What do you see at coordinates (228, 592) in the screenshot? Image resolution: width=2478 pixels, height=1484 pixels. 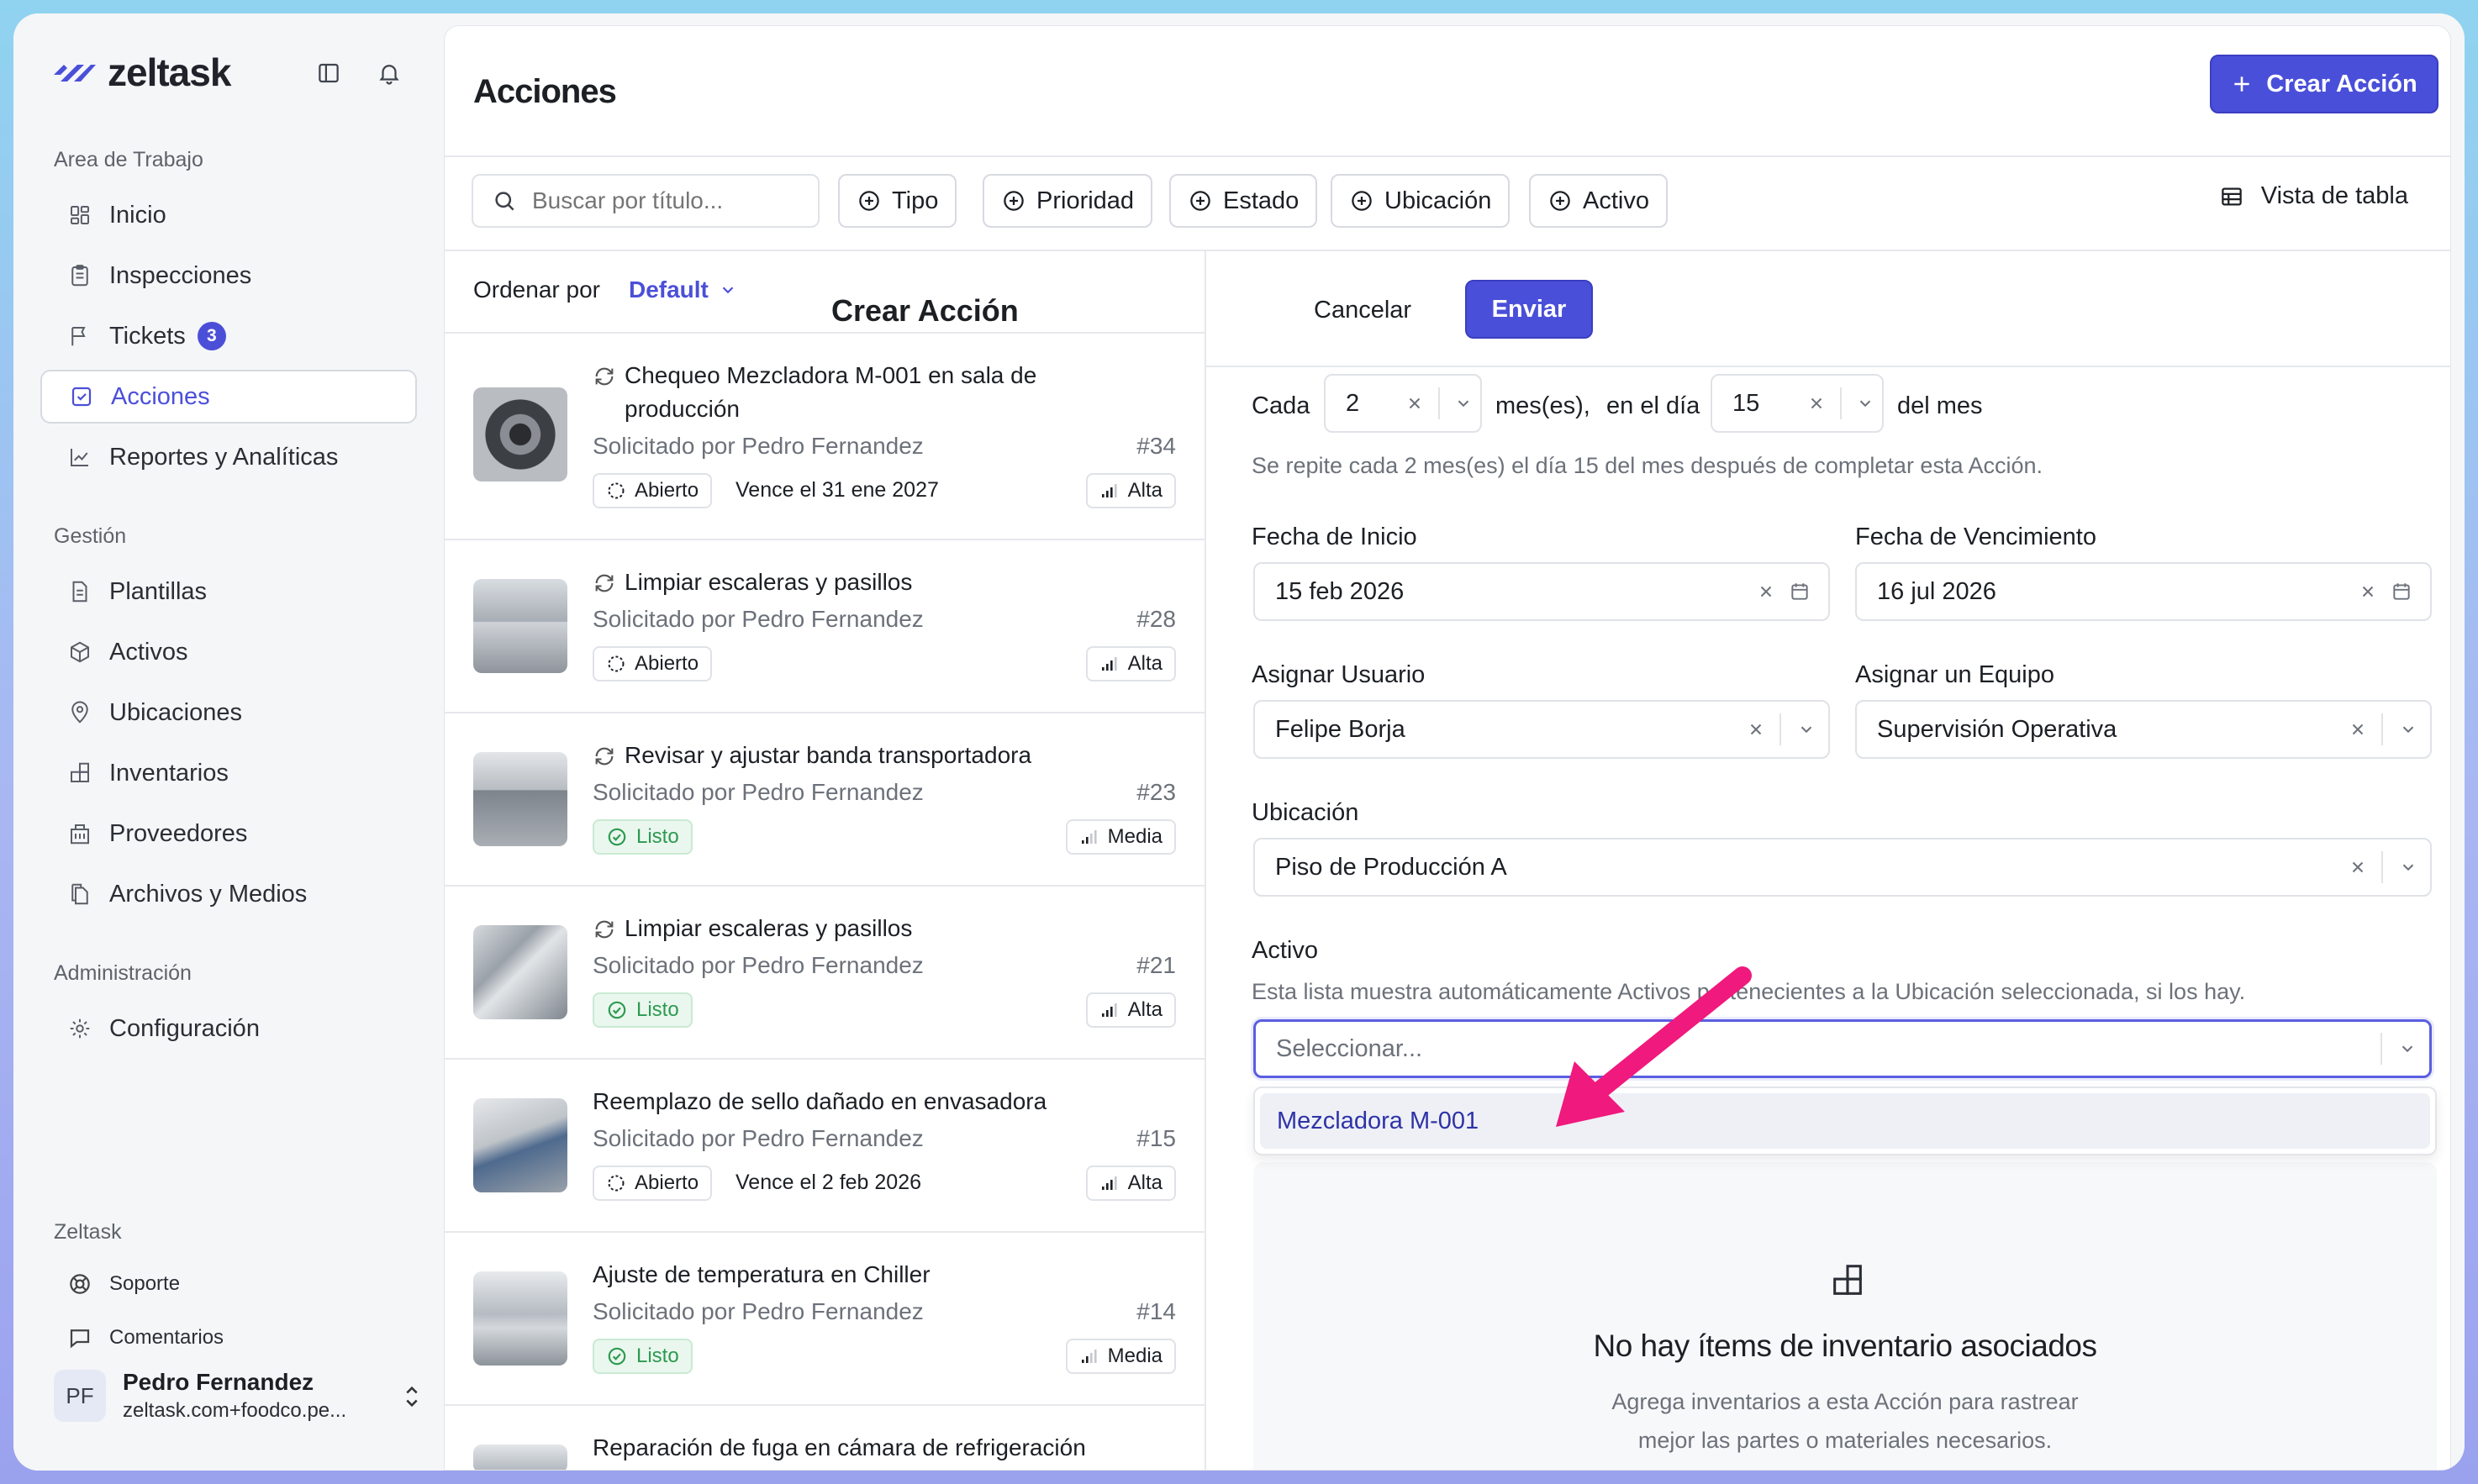 I see `sidebar-item-plantillas: Plantillas` at bounding box center [228, 592].